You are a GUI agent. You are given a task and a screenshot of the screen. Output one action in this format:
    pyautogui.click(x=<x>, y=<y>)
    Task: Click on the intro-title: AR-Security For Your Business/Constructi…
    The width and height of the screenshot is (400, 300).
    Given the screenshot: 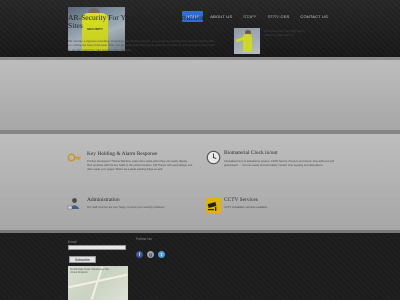 What is the action you would take?
    pyautogui.click(x=137, y=22)
    